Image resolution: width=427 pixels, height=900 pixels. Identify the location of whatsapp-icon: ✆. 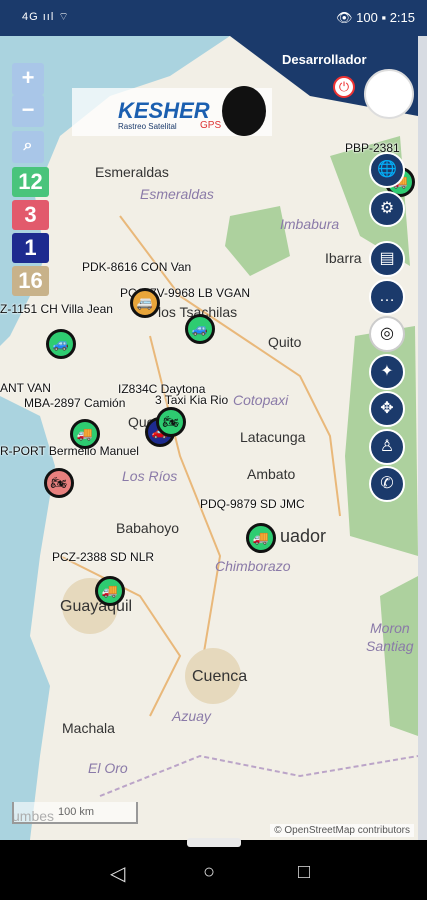
(387, 484).